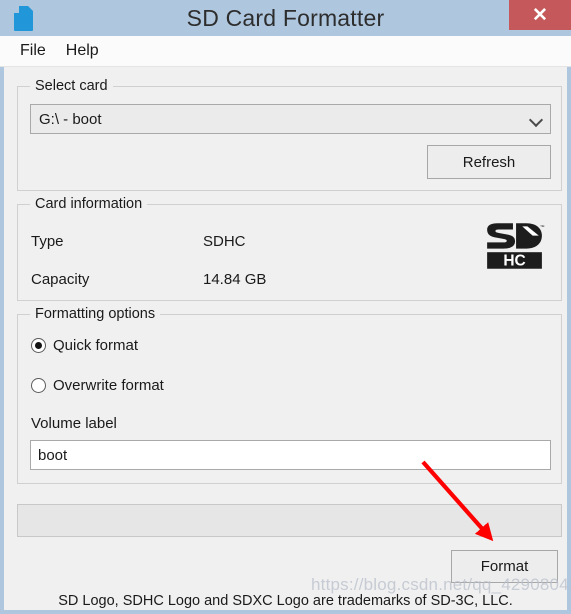  Describe the element at coordinates (290, 455) in the screenshot. I see `volume-label-input` at that location.